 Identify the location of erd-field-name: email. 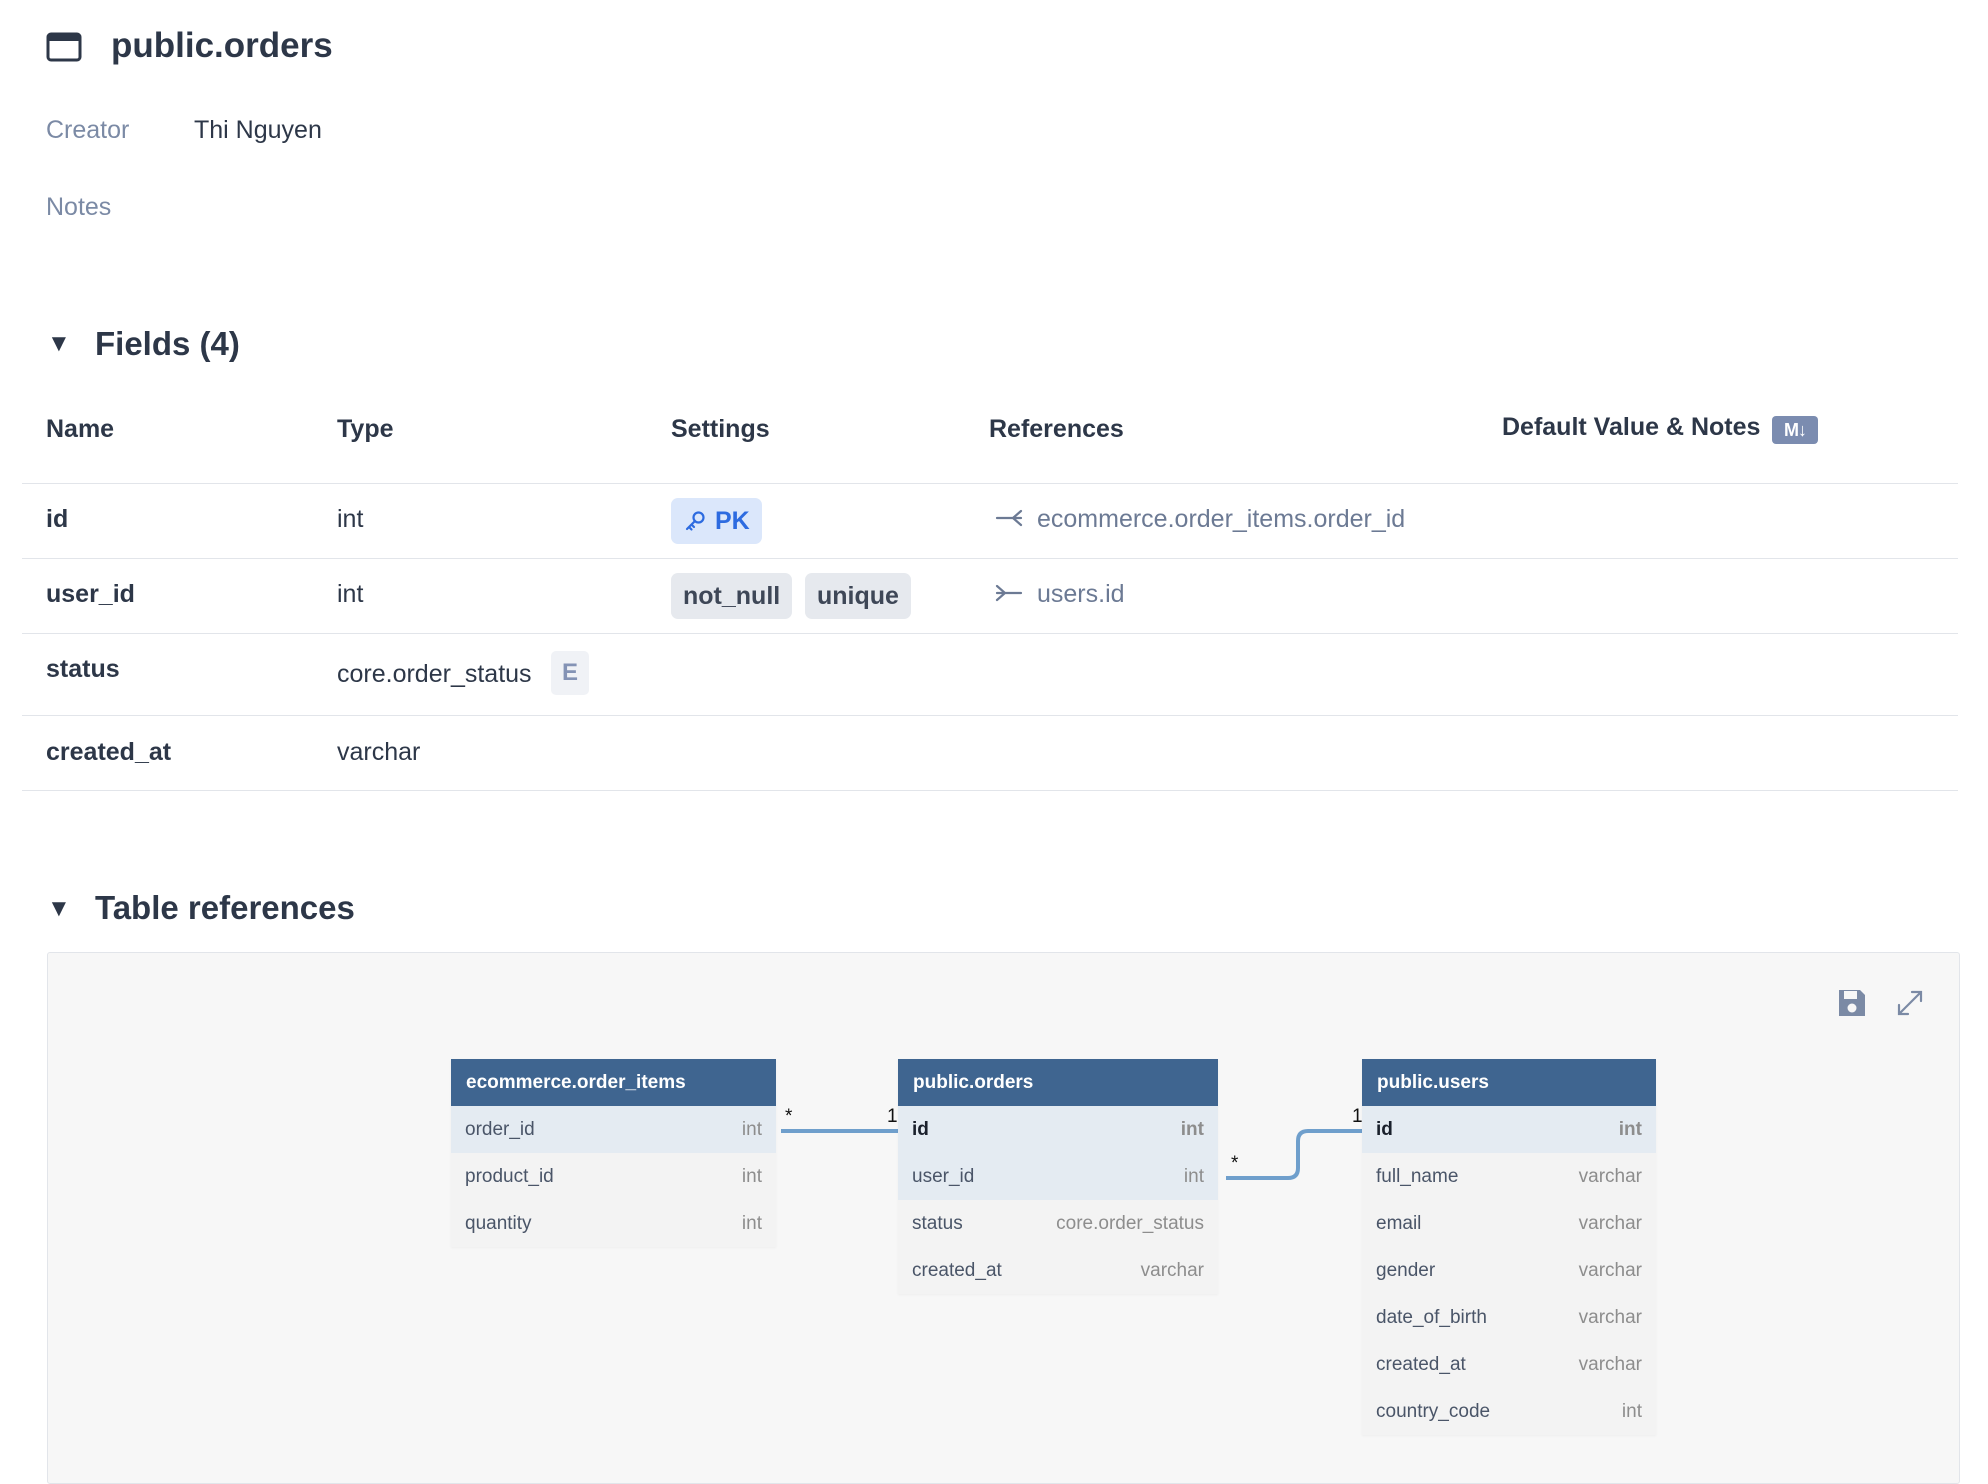
(1399, 1223).